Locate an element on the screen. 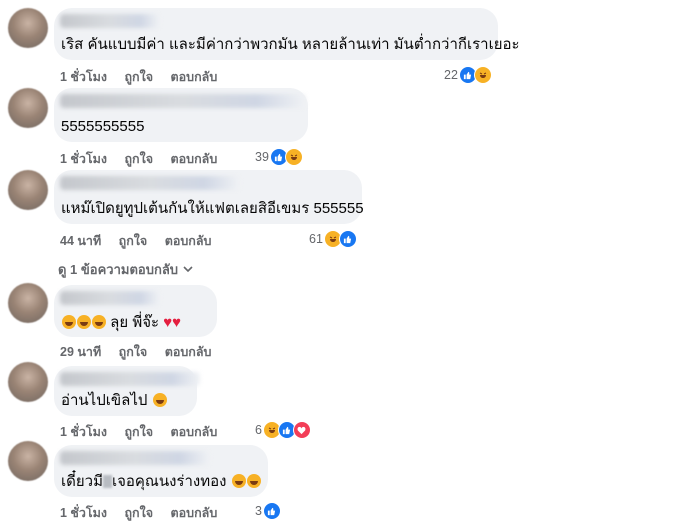 This screenshot has width=695, height=523. reaction-summary: 22 is located at coordinates (468, 75).